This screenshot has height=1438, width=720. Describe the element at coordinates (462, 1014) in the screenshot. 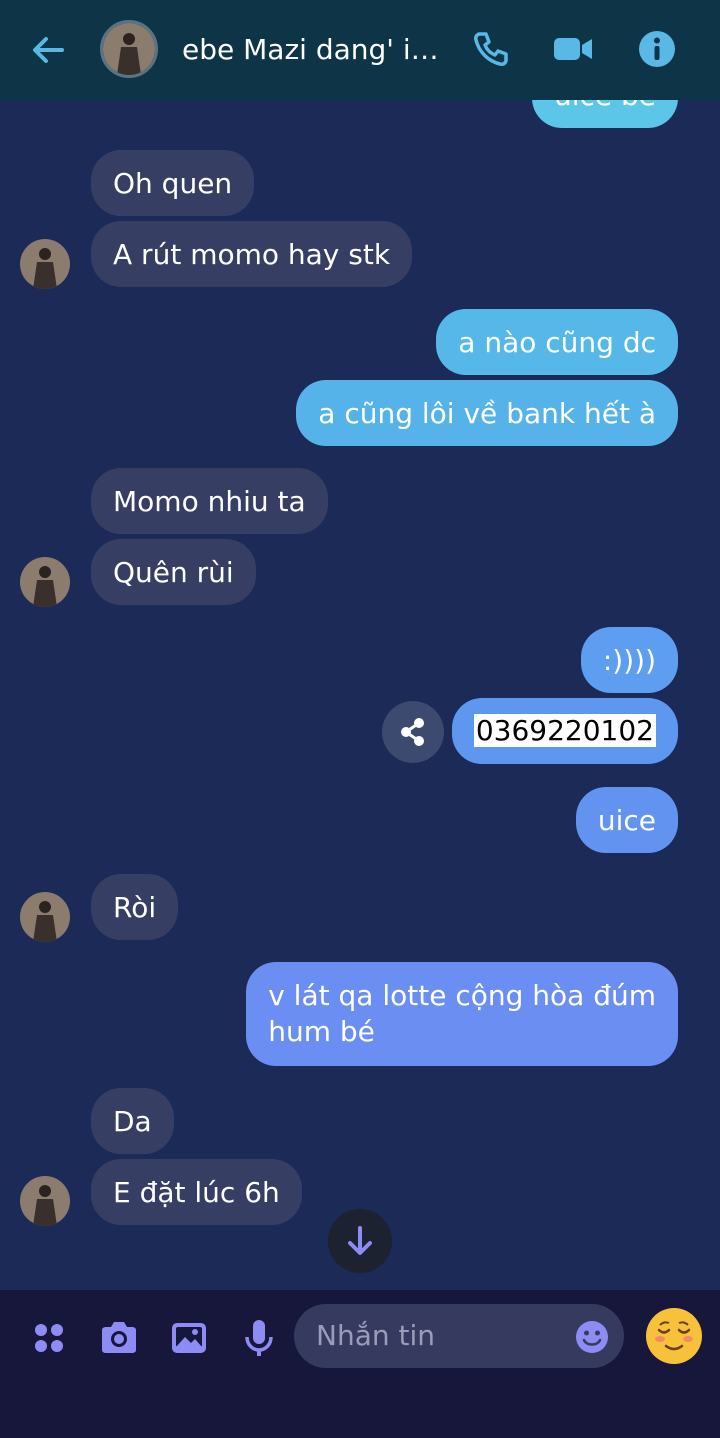

I see `message-bubble-outgoing: v lát qa lotte cộng hòa đúm hum bé` at that location.